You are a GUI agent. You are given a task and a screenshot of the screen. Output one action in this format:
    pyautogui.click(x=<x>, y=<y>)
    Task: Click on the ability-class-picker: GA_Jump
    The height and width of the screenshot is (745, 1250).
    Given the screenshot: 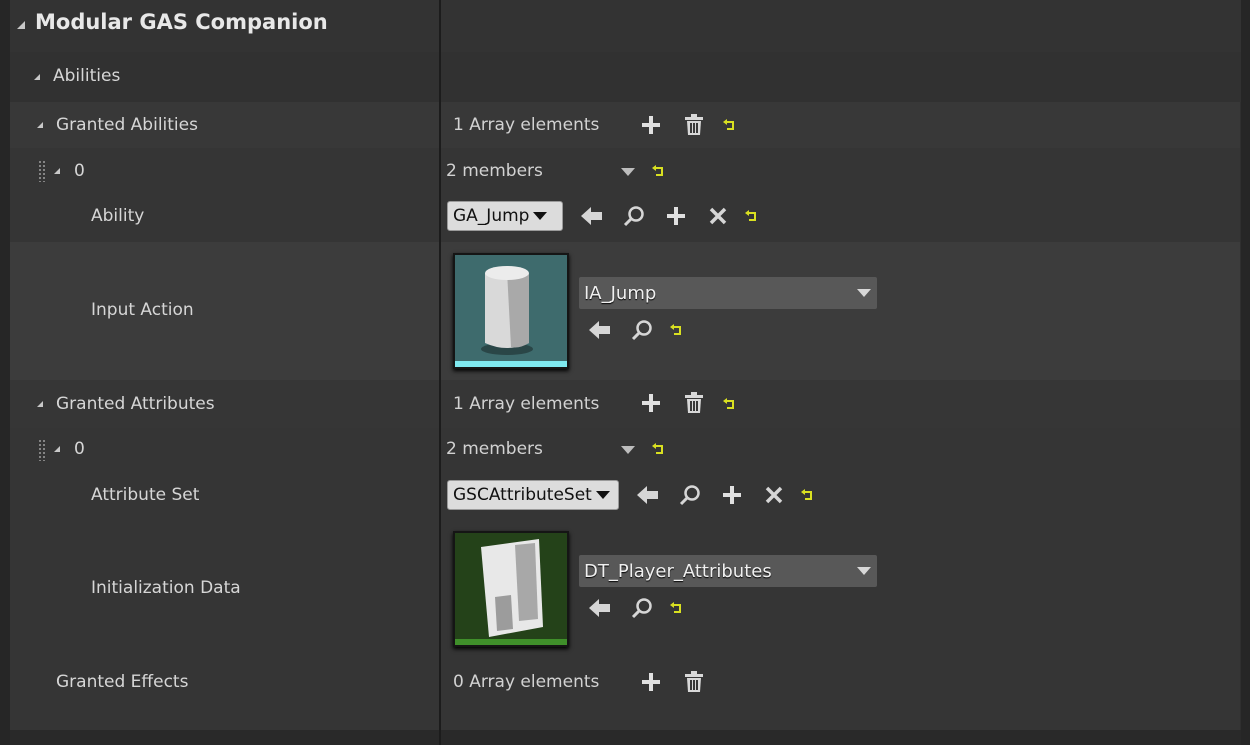 What is the action you would take?
    pyautogui.click(x=505, y=216)
    